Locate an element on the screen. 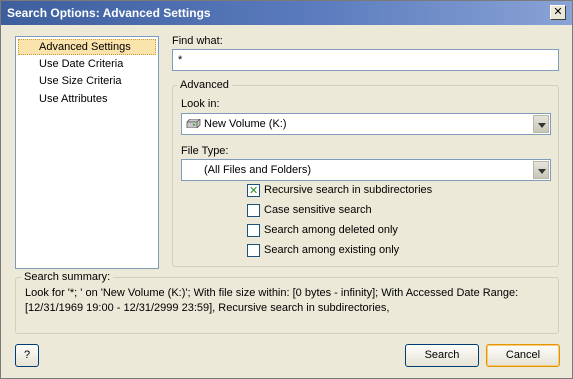  close-icon: ✕ is located at coordinates (558, 11).